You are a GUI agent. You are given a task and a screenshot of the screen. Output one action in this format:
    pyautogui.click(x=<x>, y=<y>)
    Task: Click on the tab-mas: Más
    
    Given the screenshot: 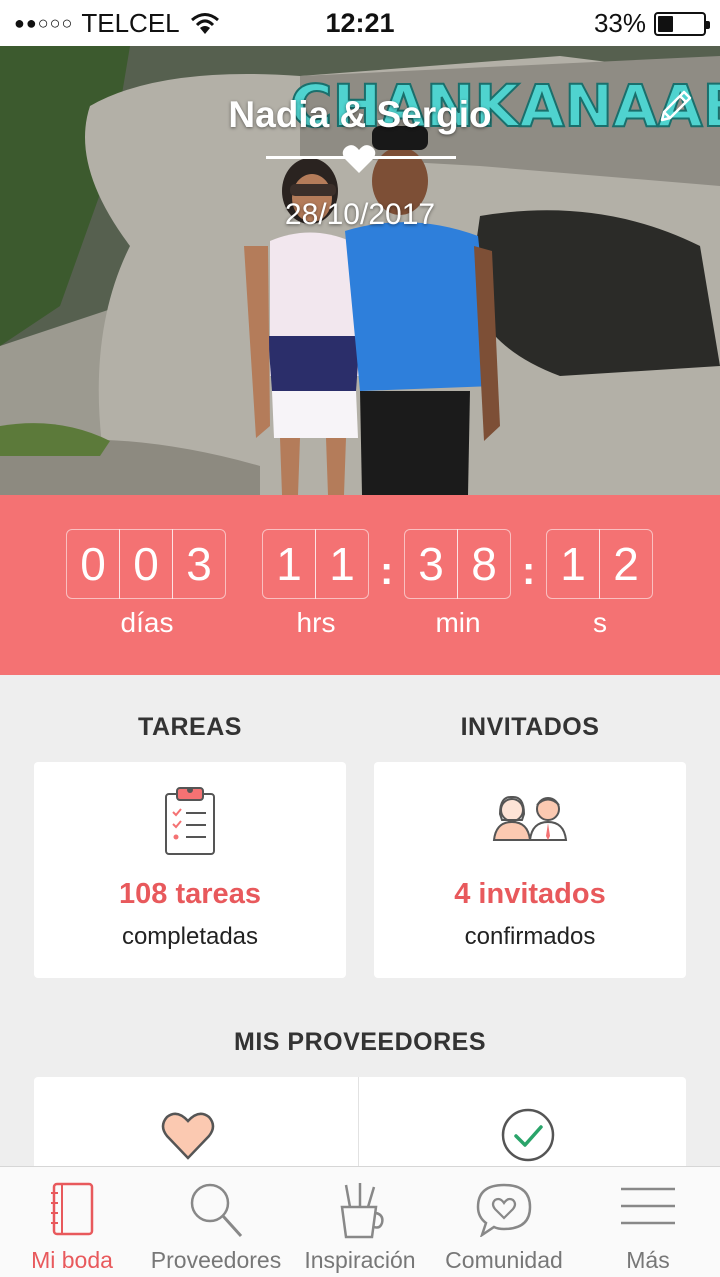 What is the action you would take?
    pyautogui.click(x=648, y=1222)
    